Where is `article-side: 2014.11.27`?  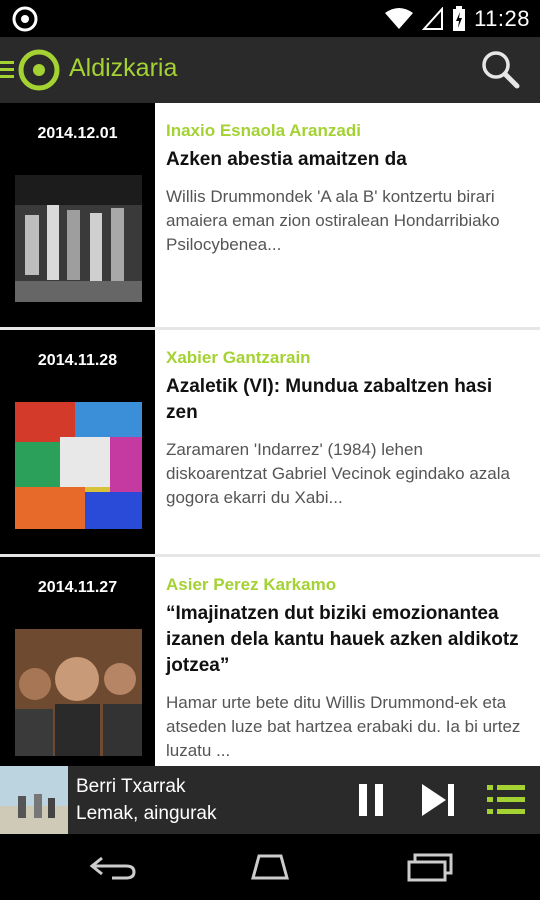 article-side: 2014.11.27 is located at coordinates (77, 661).